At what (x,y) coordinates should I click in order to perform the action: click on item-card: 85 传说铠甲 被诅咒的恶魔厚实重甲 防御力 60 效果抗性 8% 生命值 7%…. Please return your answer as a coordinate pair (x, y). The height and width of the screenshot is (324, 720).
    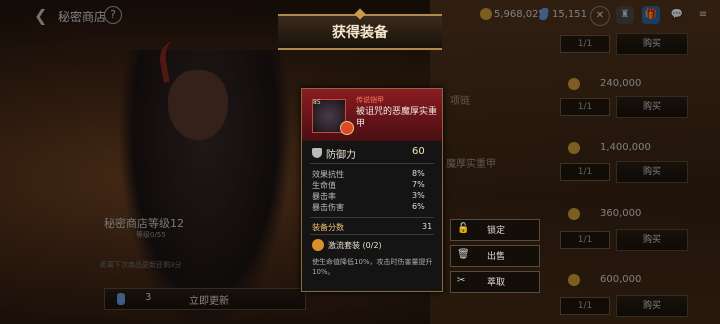
    Looking at the image, I should click on (372, 190).